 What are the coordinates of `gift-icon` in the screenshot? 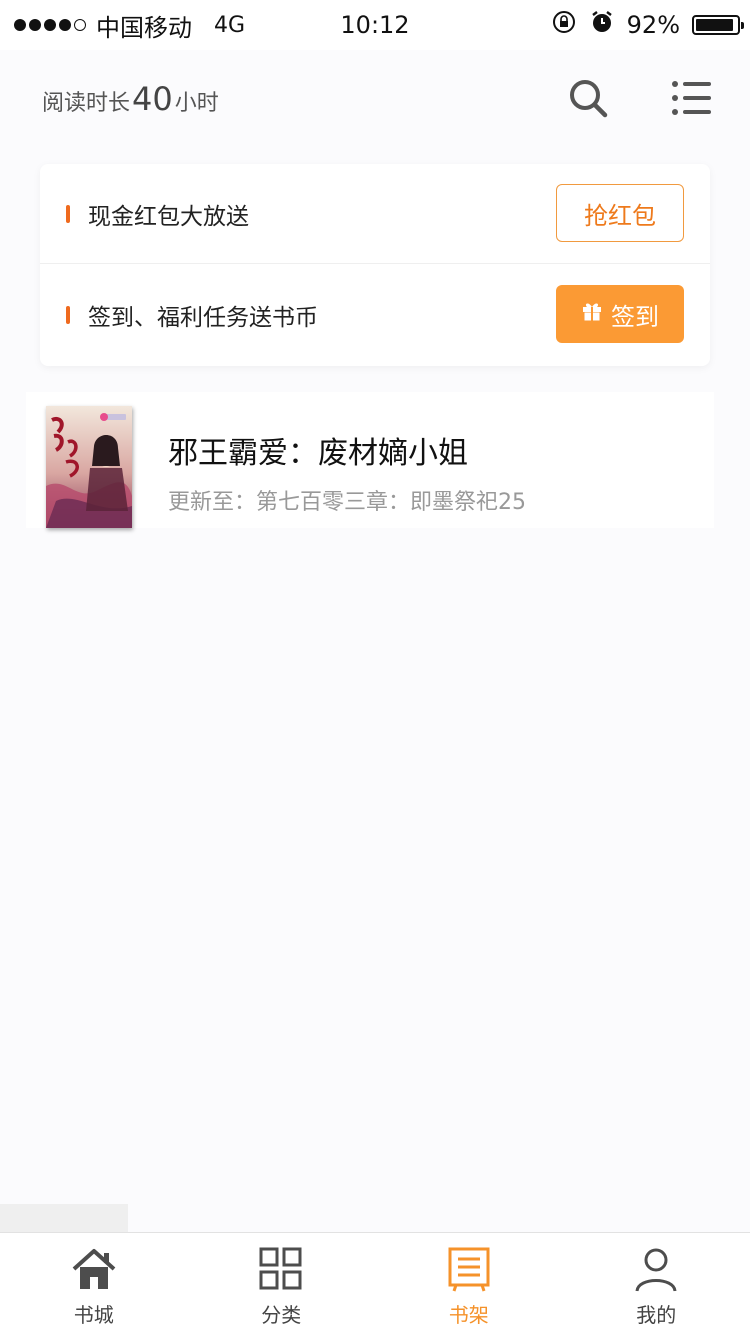 It's located at (592, 314).